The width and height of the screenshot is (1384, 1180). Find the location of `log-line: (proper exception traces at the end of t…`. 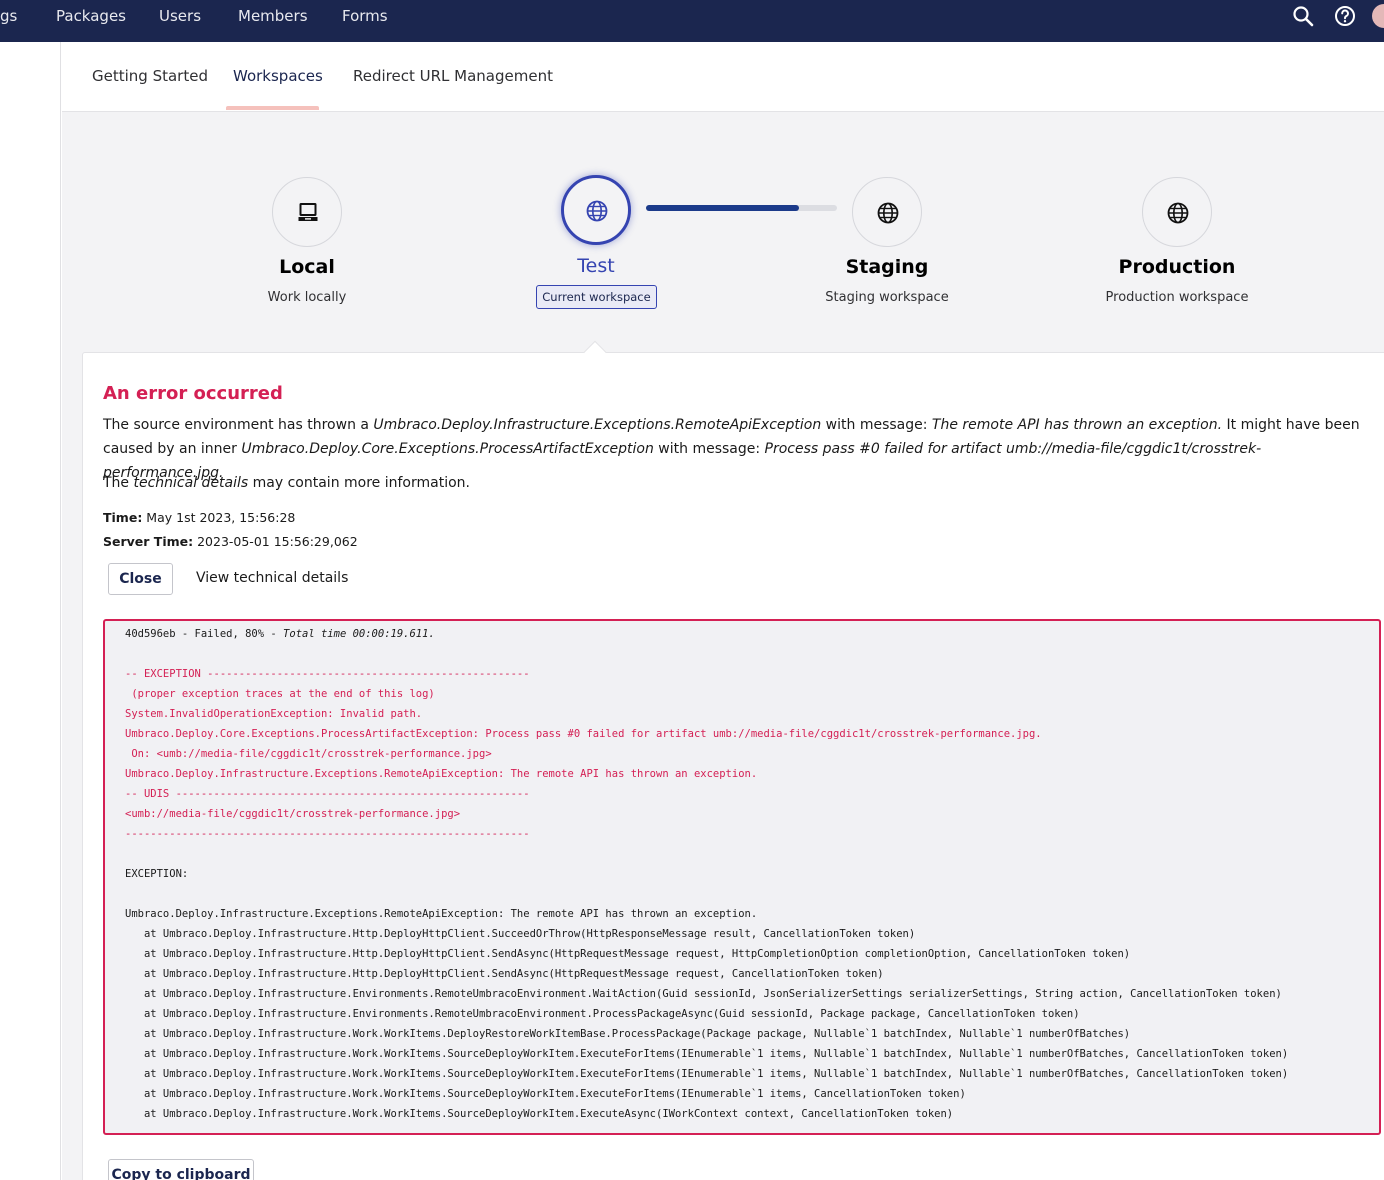

log-line: (proper exception traces at the end of t… is located at coordinates (280, 694).